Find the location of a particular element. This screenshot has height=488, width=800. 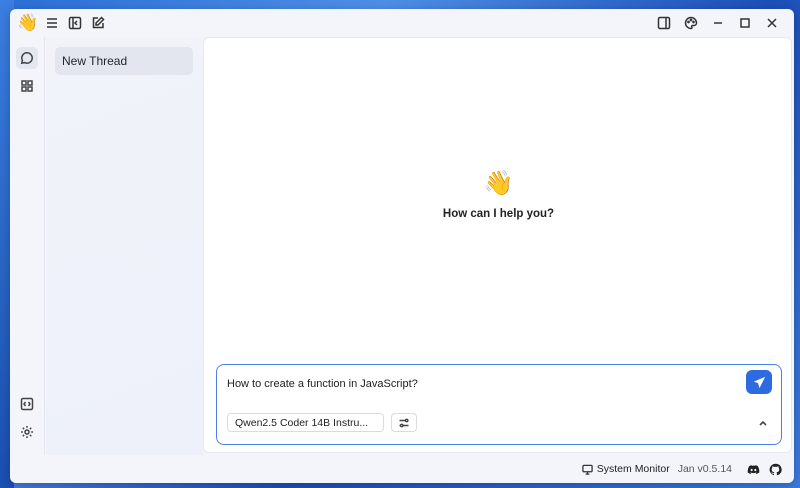

discord-icon is located at coordinates (753, 469).